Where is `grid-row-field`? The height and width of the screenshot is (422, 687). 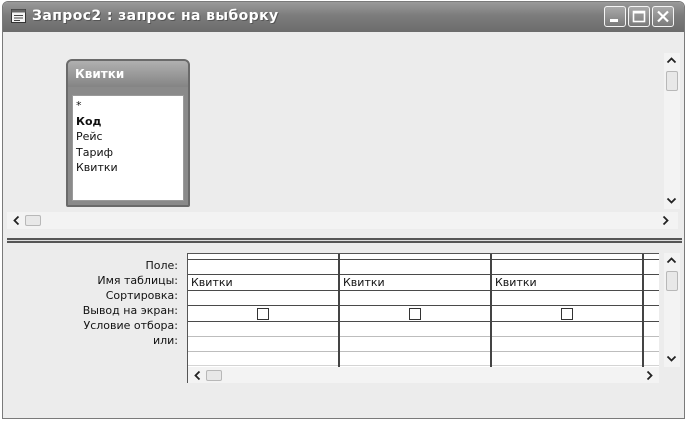 grid-row-field is located at coordinates (423, 267).